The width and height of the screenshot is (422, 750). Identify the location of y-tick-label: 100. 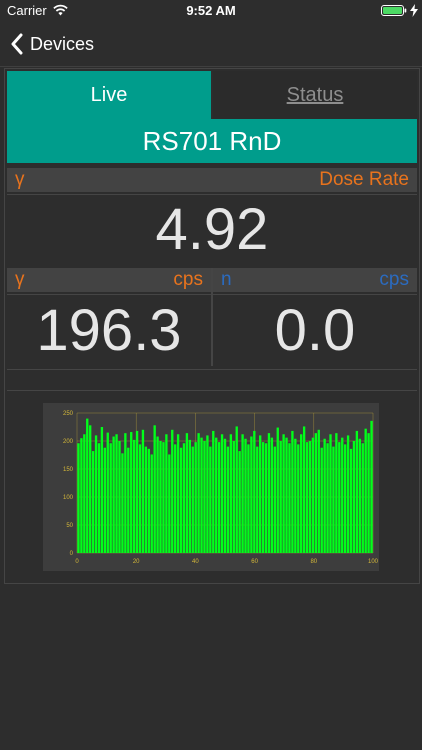
(68, 498).